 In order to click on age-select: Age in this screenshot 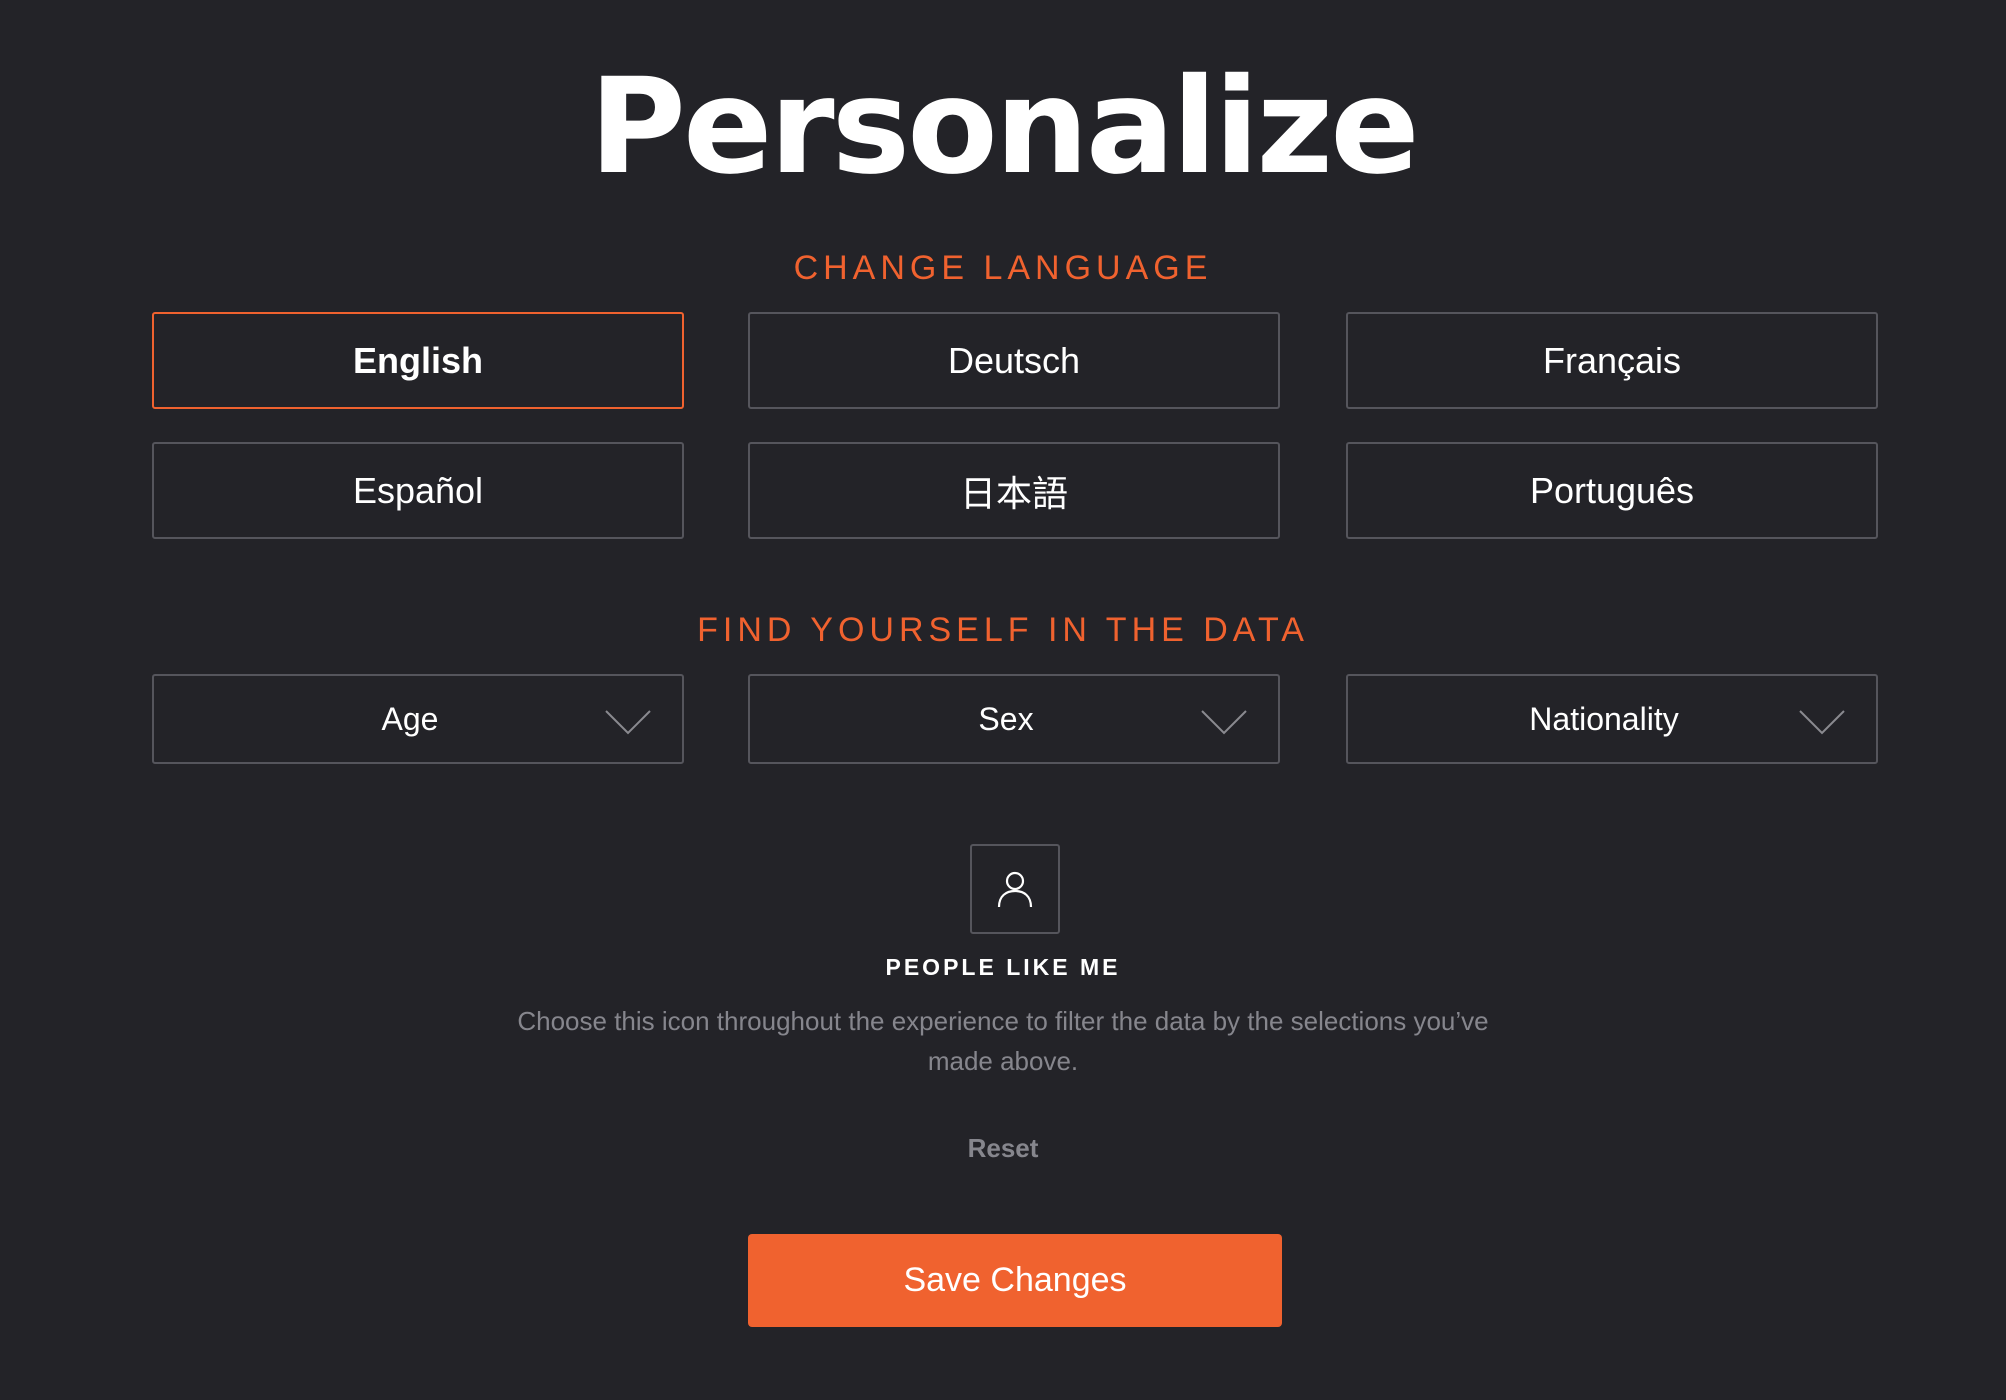, I will do `click(418, 719)`.